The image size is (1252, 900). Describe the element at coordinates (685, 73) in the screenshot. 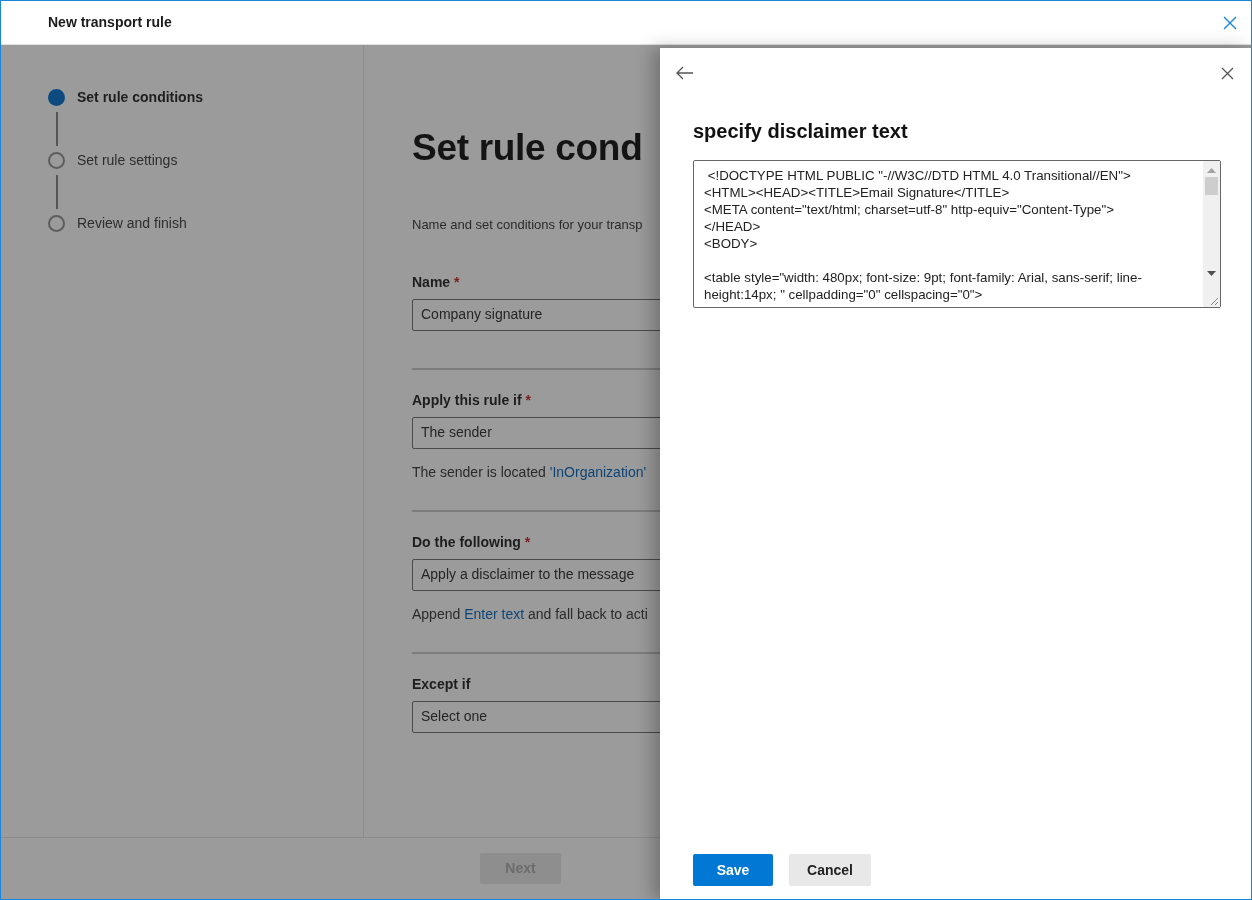

I see `back-arrow-icon` at that location.